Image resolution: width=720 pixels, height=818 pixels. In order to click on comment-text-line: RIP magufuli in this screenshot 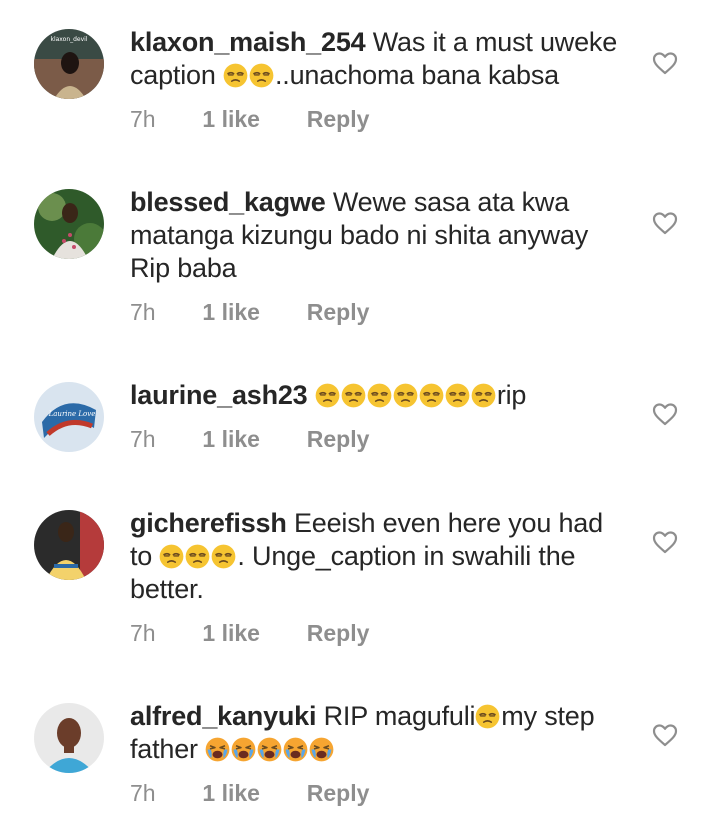, I will do `click(399, 716)`.